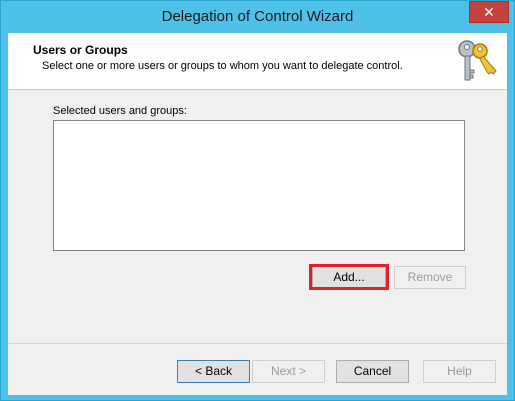 This screenshot has height=401, width=515. I want to click on keys-icon, so click(477, 60).